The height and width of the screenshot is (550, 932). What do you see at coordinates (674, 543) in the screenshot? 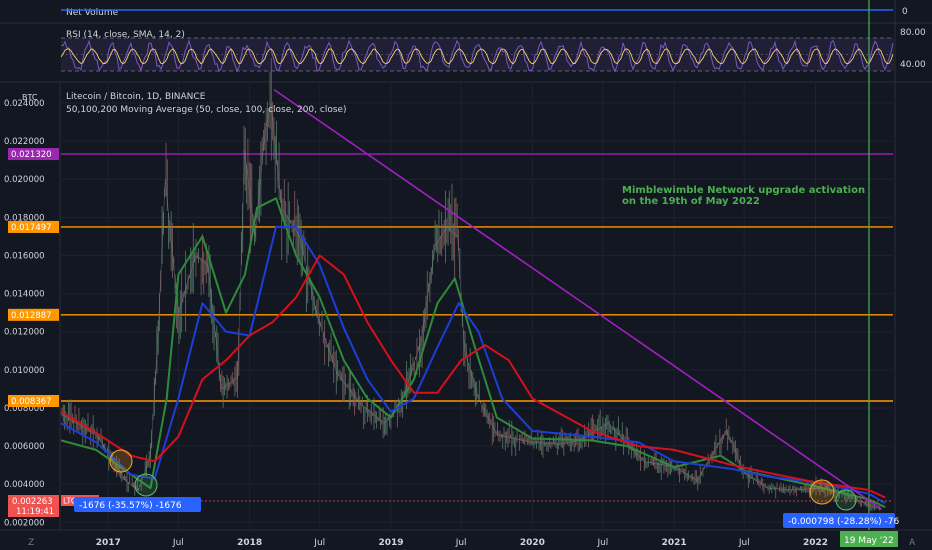
I see `x-tick-label: 2021` at bounding box center [674, 543].